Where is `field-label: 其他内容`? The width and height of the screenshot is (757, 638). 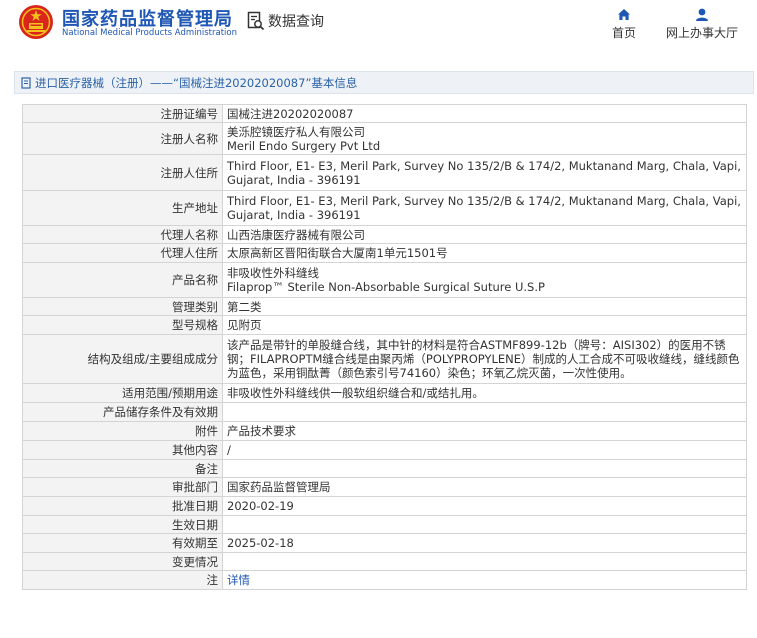 field-label: 其他内容 is located at coordinates (122, 450).